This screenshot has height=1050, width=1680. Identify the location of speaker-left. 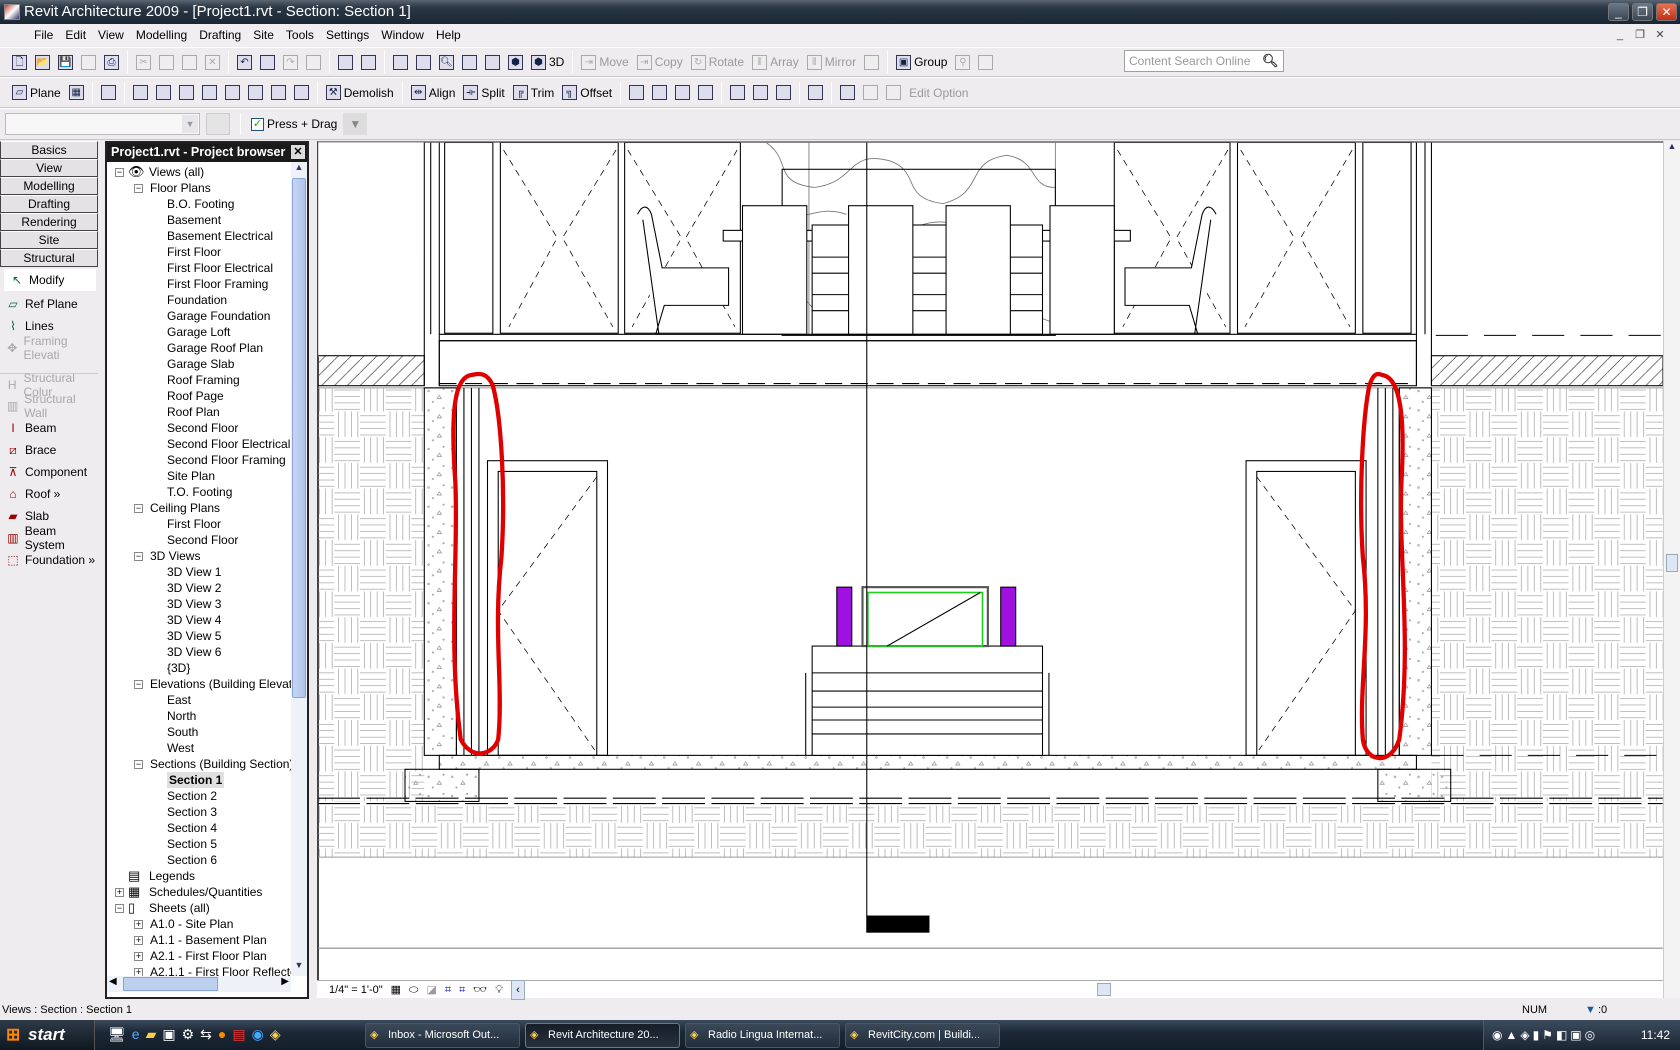
(844, 616).